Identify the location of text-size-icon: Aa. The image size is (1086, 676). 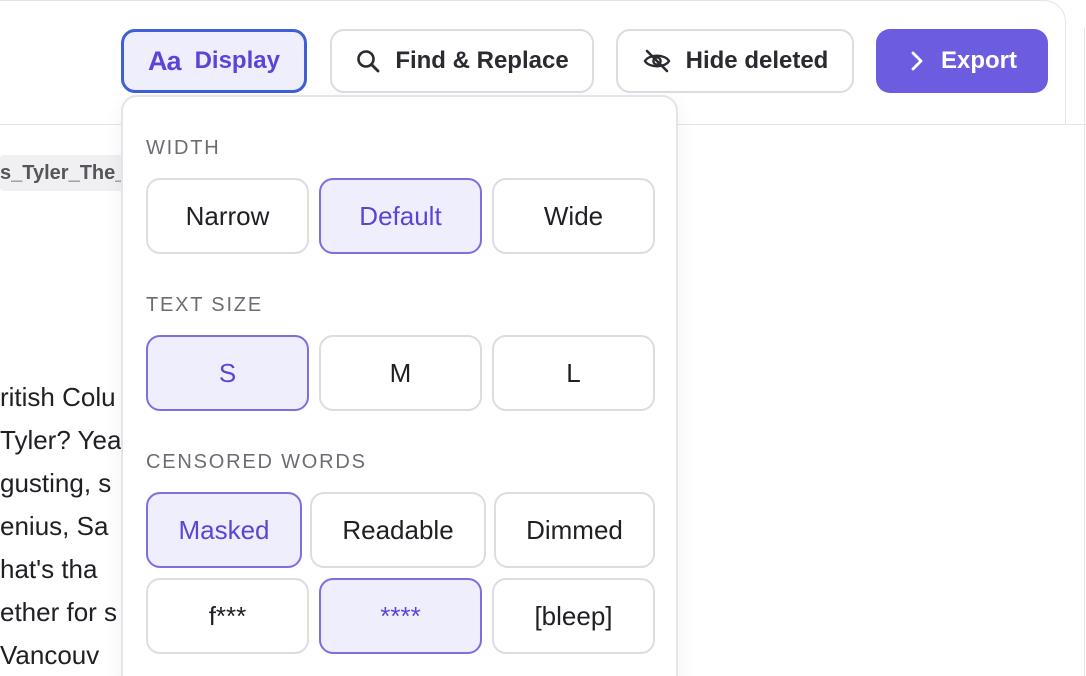
(165, 60).